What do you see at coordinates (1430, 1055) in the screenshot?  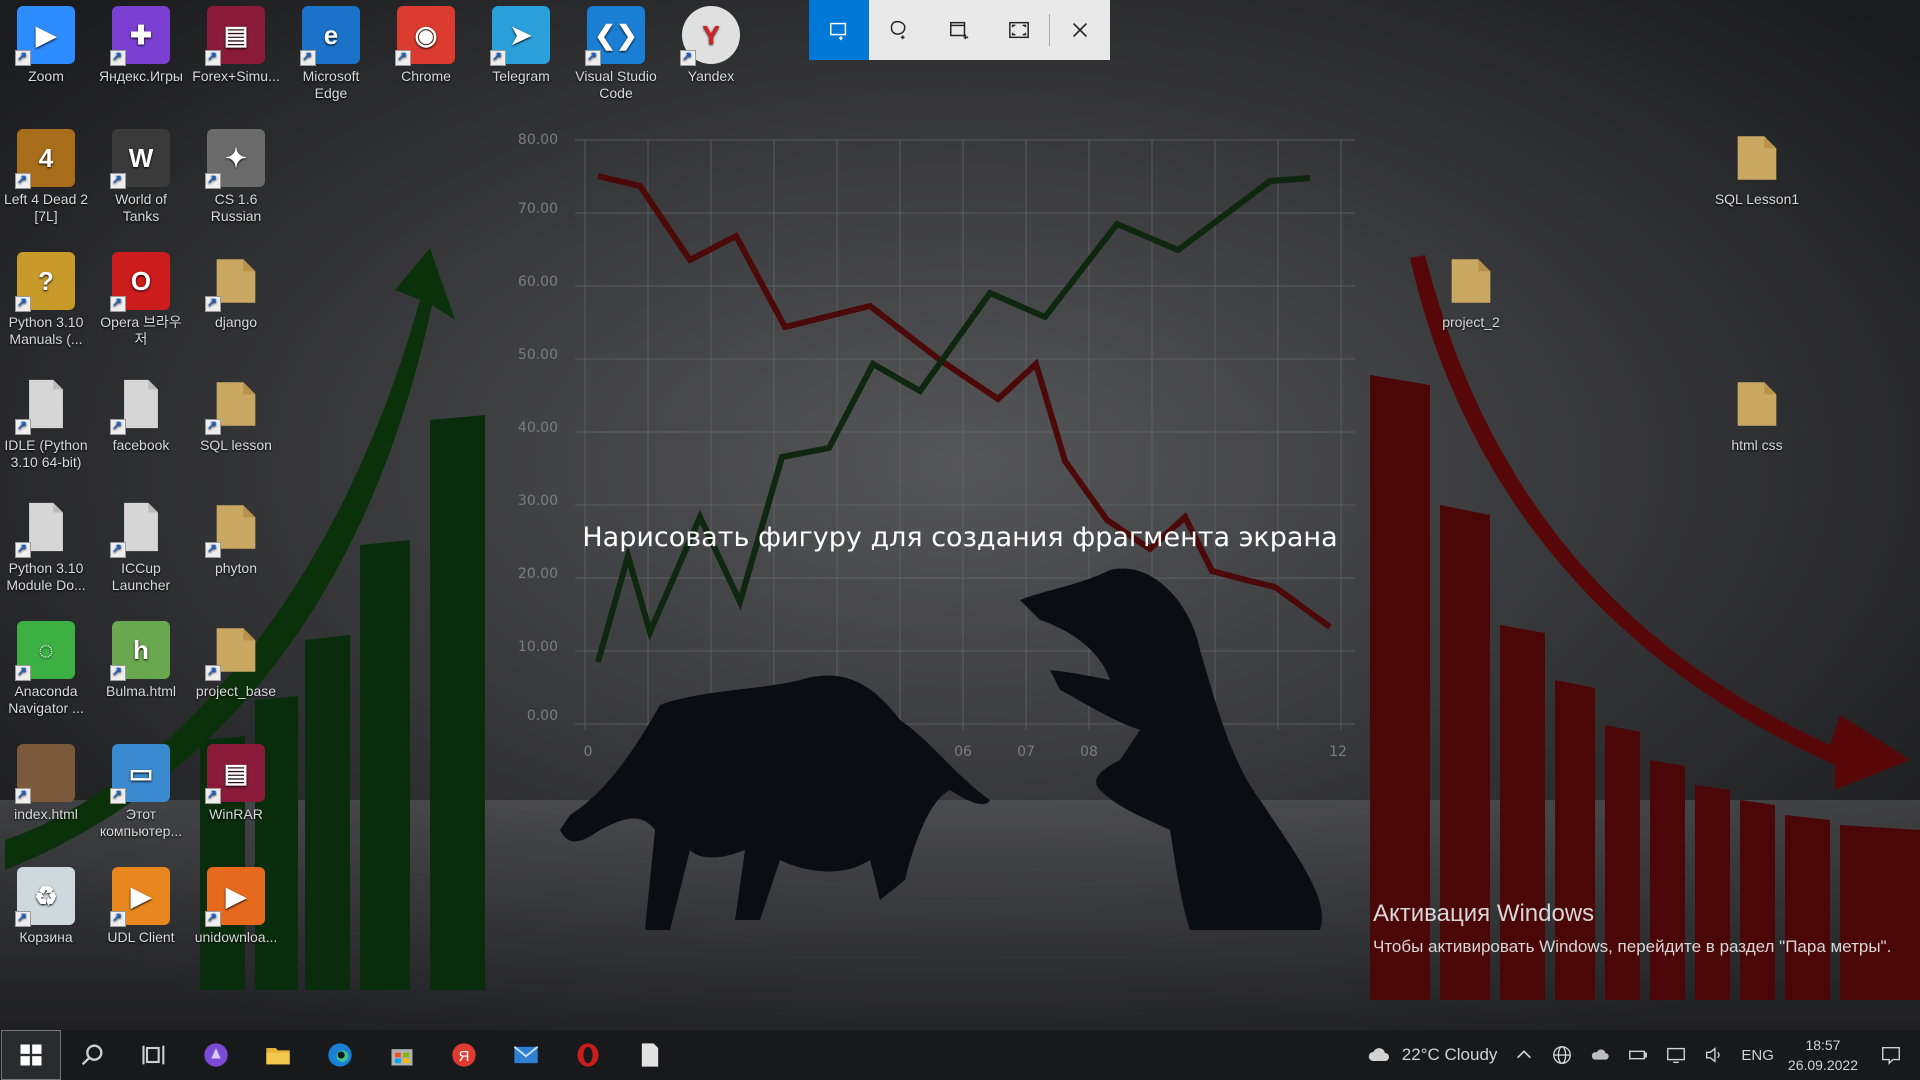 I see `weather-widget: 22°C Cloudy` at bounding box center [1430, 1055].